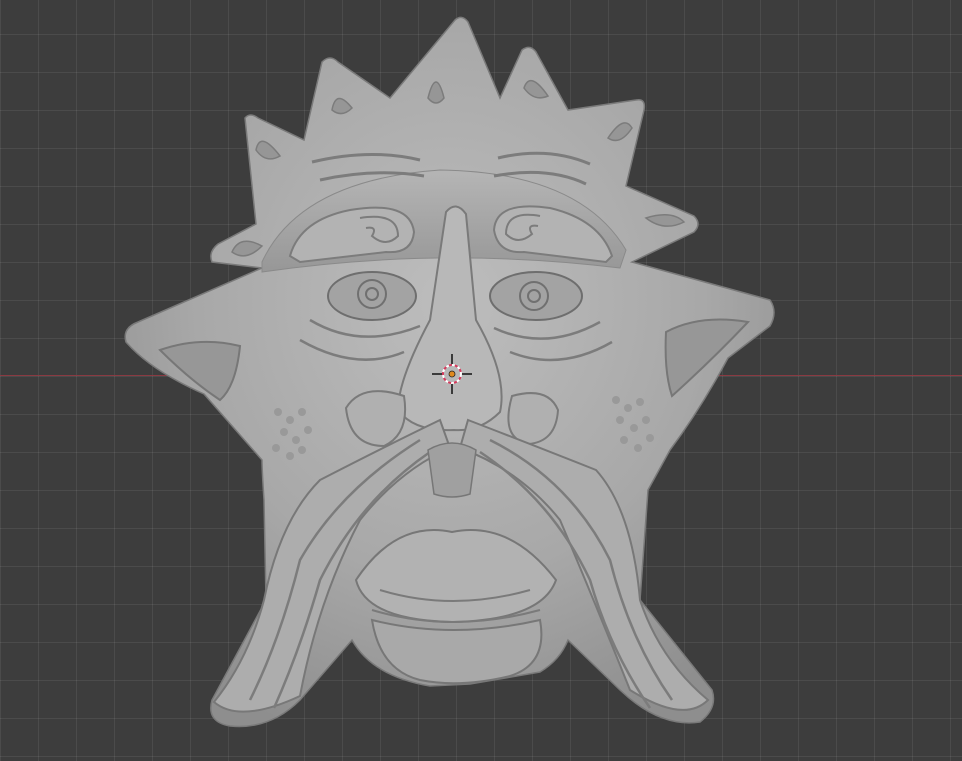  I want to click on origin-point-icon, so click(452, 374).